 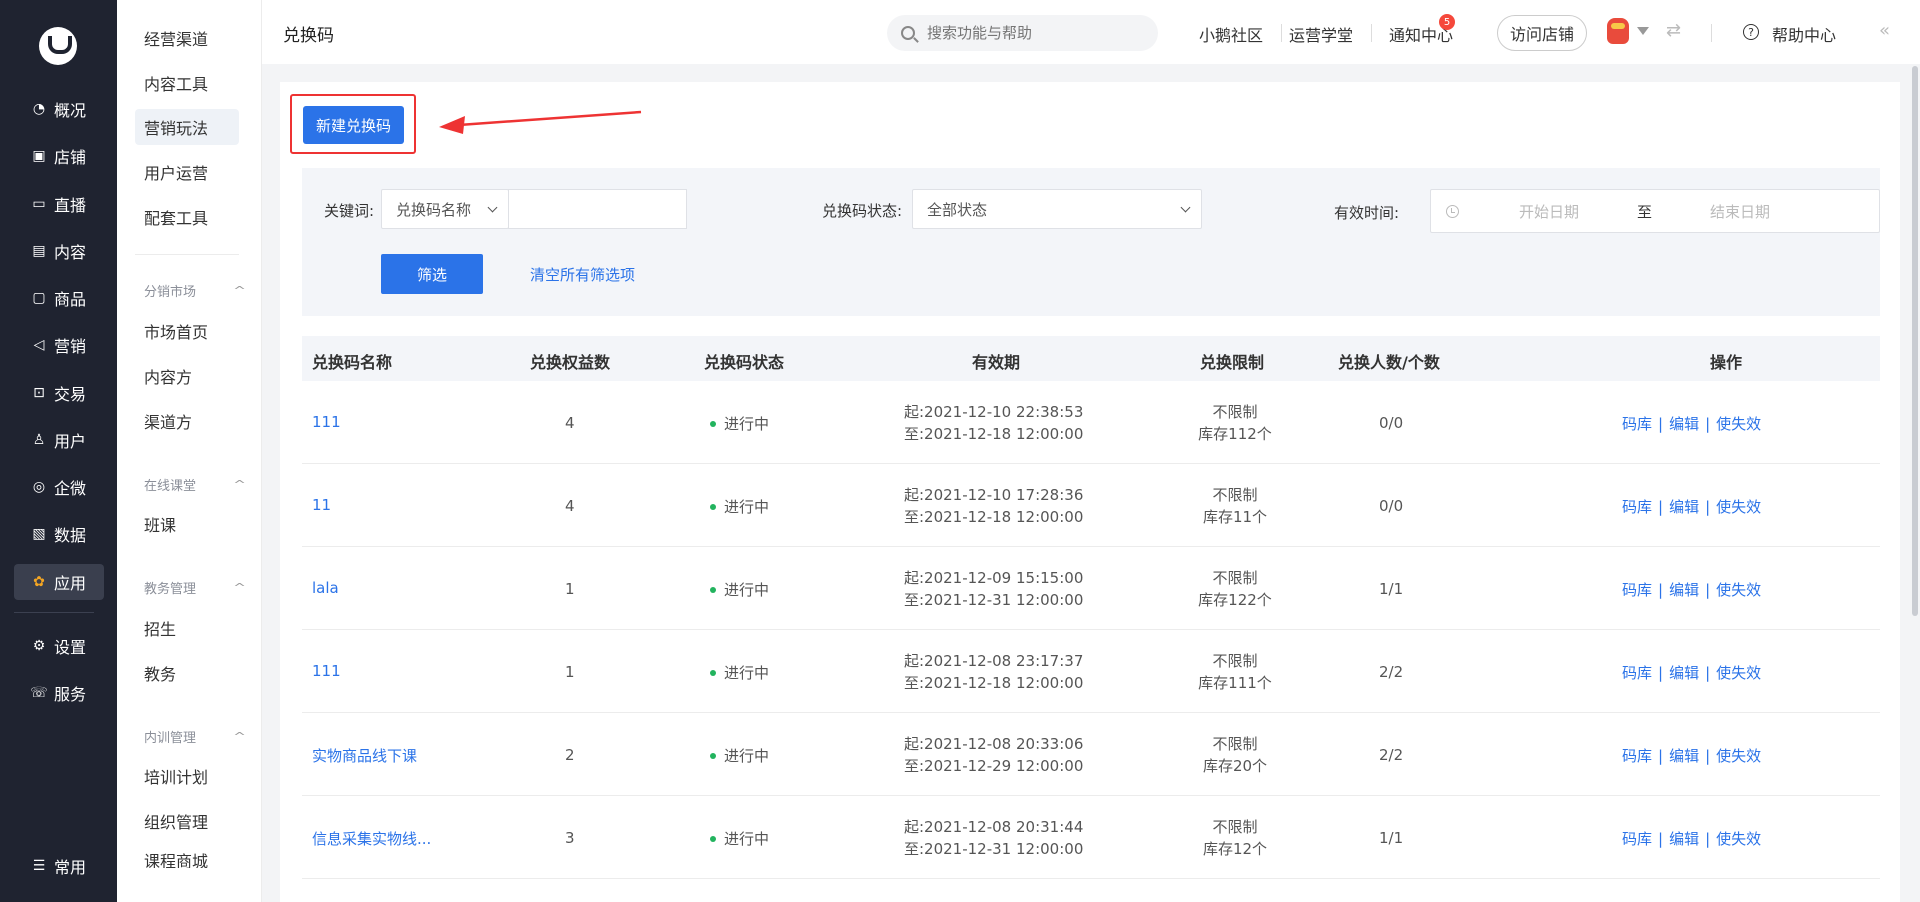 What do you see at coordinates (1673, 30) in the screenshot?
I see `swap-icon: ⇄` at bounding box center [1673, 30].